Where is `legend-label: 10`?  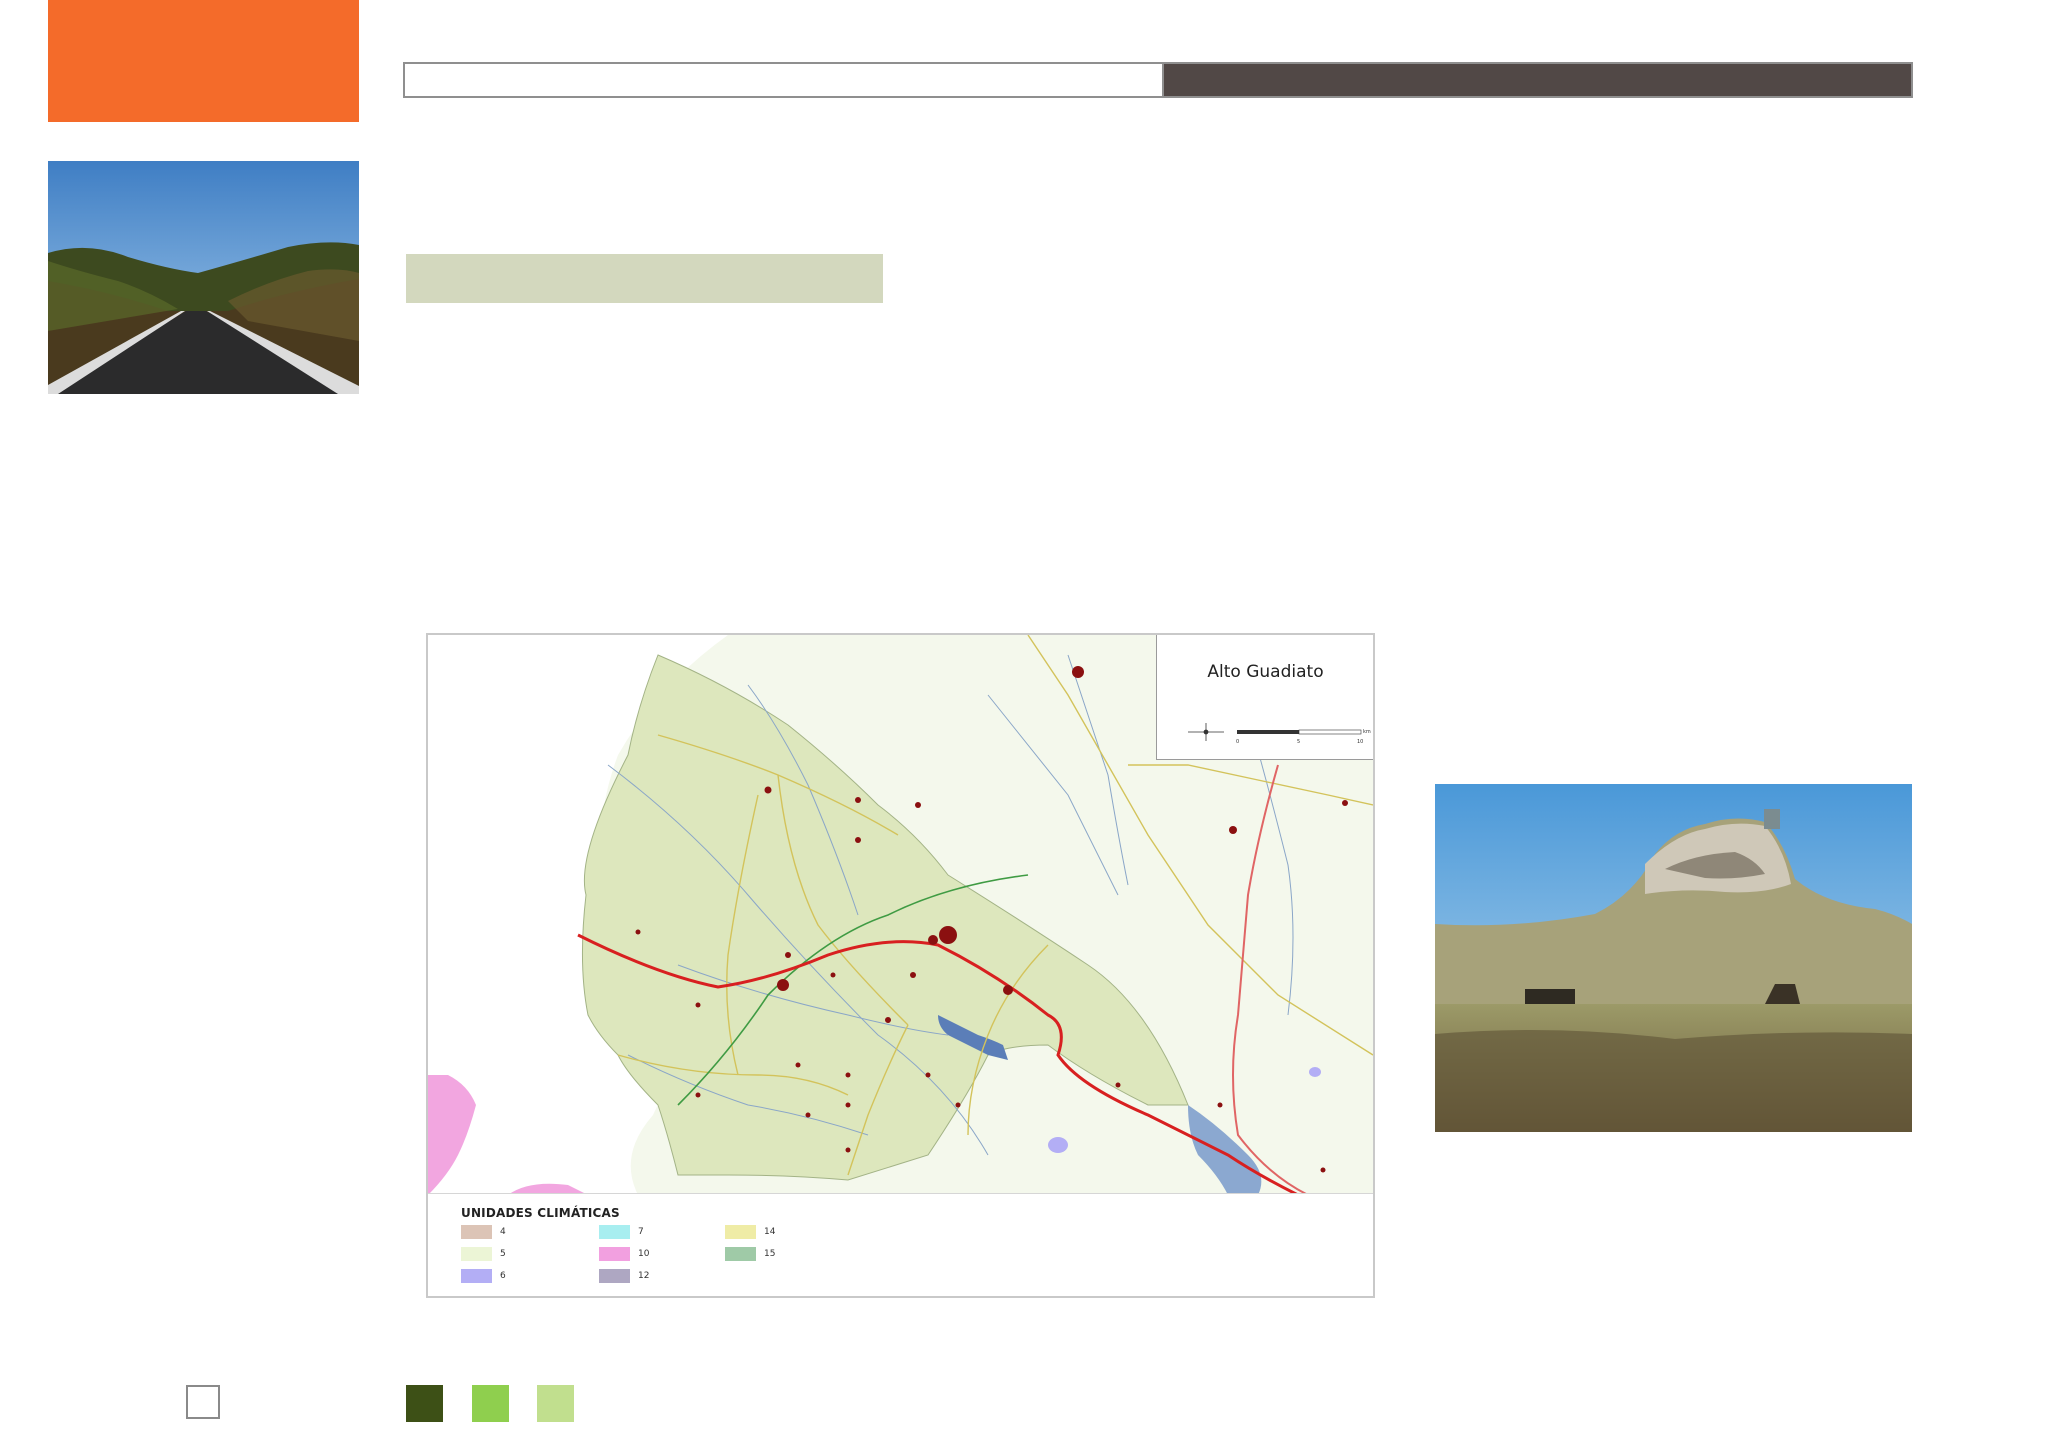
legend-label: 10 is located at coordinates (644, 1254).